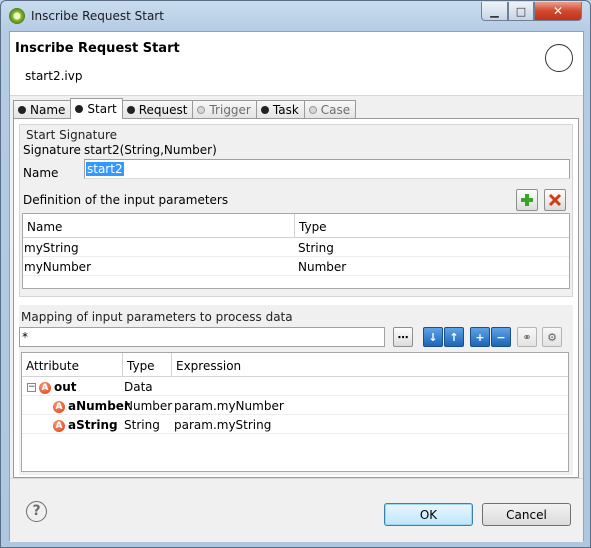  I want to click on tab-case: Case, so click(330, 109).